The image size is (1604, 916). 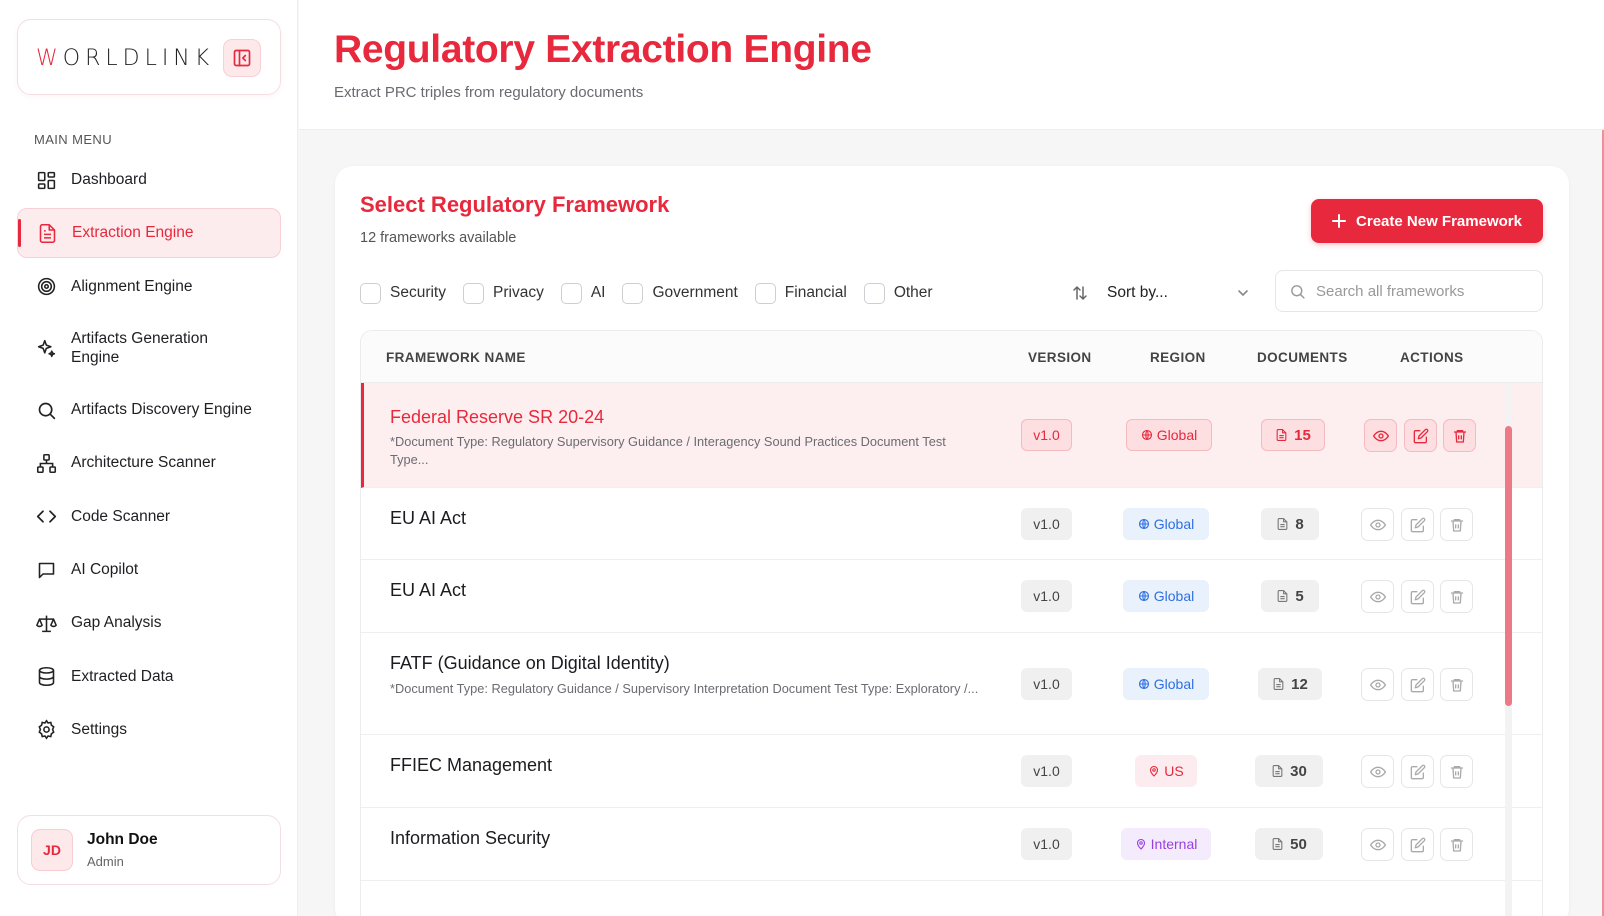 What do you see at coordinates (149, 233) in the screenshot?
I see `nav-item-extraction-engine: Extraction Engine` at bounding box center [149, 233].